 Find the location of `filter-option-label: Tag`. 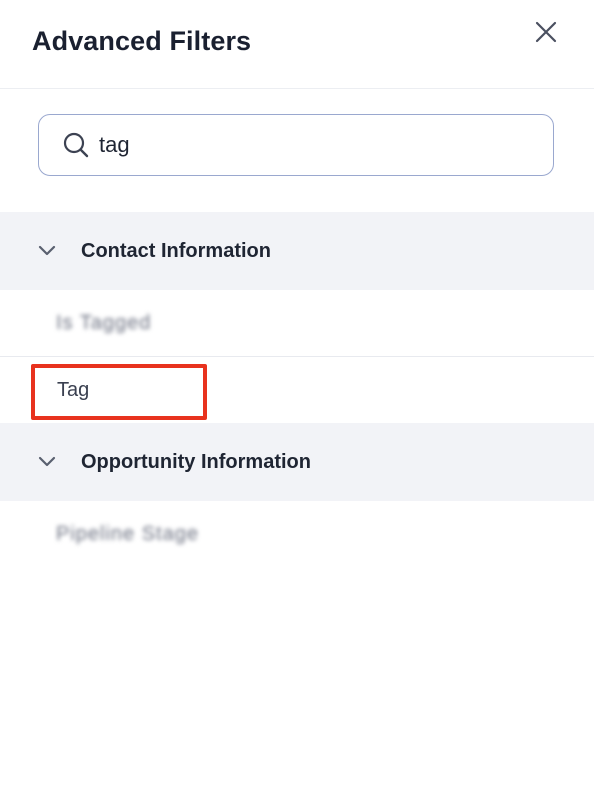

filter-option-label: Tag is located at coordinates (73, 389).